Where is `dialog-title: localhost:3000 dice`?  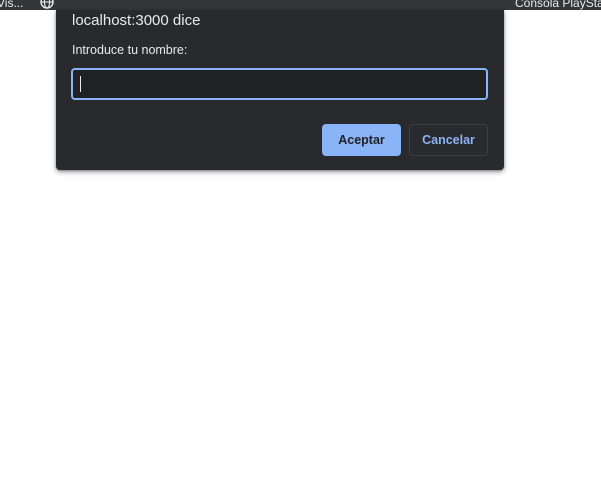 dialog-title: localhost:3000 dice is located at coordinates (136, 20).